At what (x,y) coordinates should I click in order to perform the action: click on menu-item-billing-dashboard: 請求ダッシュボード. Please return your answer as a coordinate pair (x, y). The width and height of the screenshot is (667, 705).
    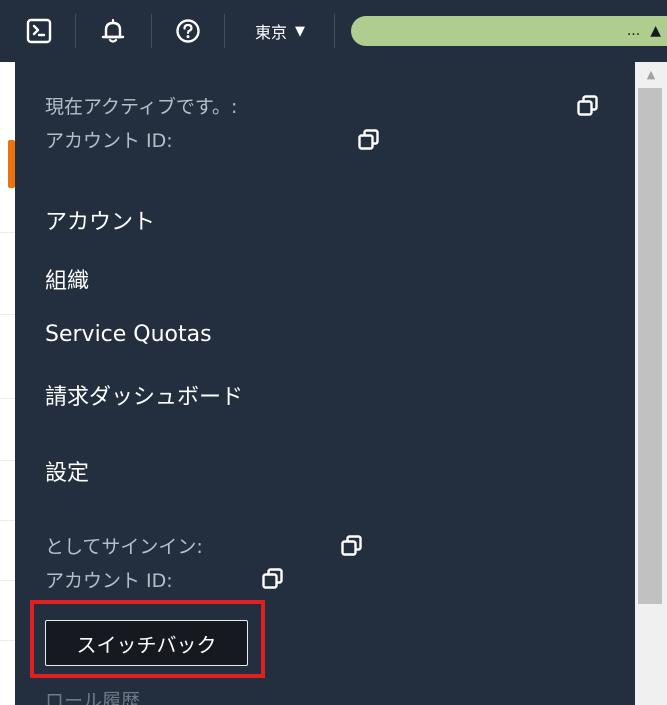
    Looking at the image, I should click on (144, 395).